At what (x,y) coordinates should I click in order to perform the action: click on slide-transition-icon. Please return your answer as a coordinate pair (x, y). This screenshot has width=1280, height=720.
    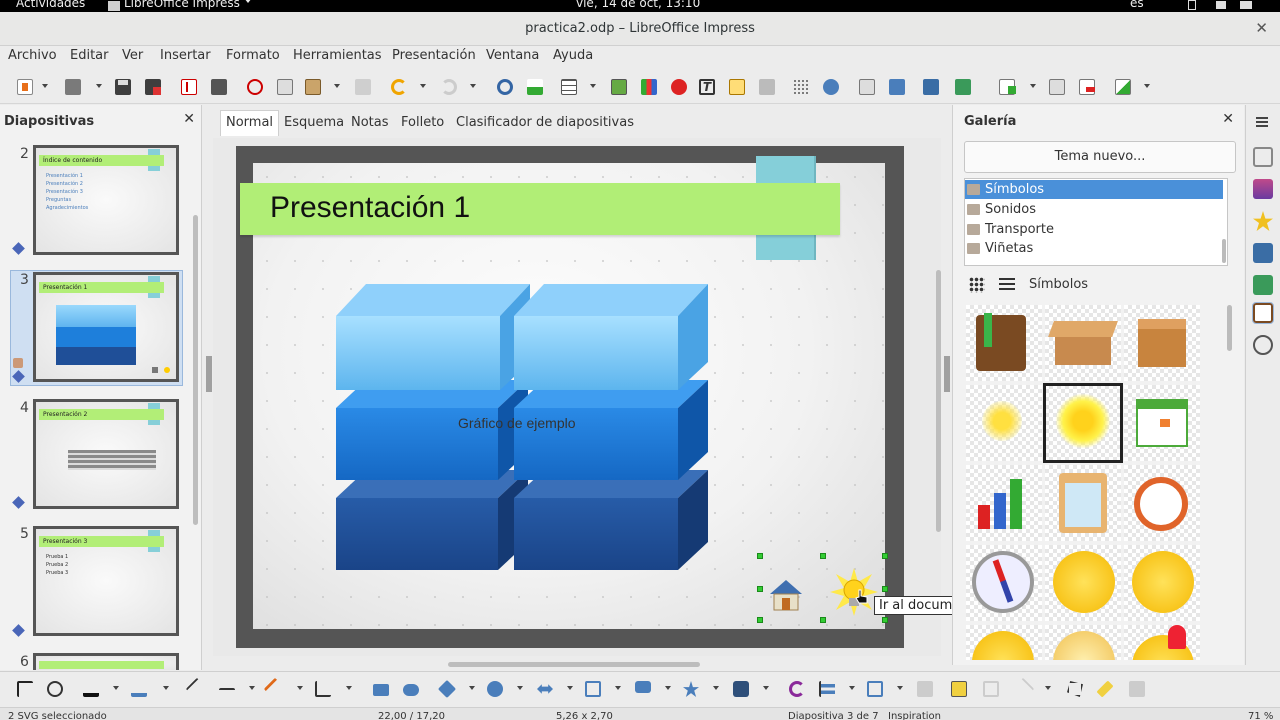
    Looking at the image, I should click on (1263, 253).